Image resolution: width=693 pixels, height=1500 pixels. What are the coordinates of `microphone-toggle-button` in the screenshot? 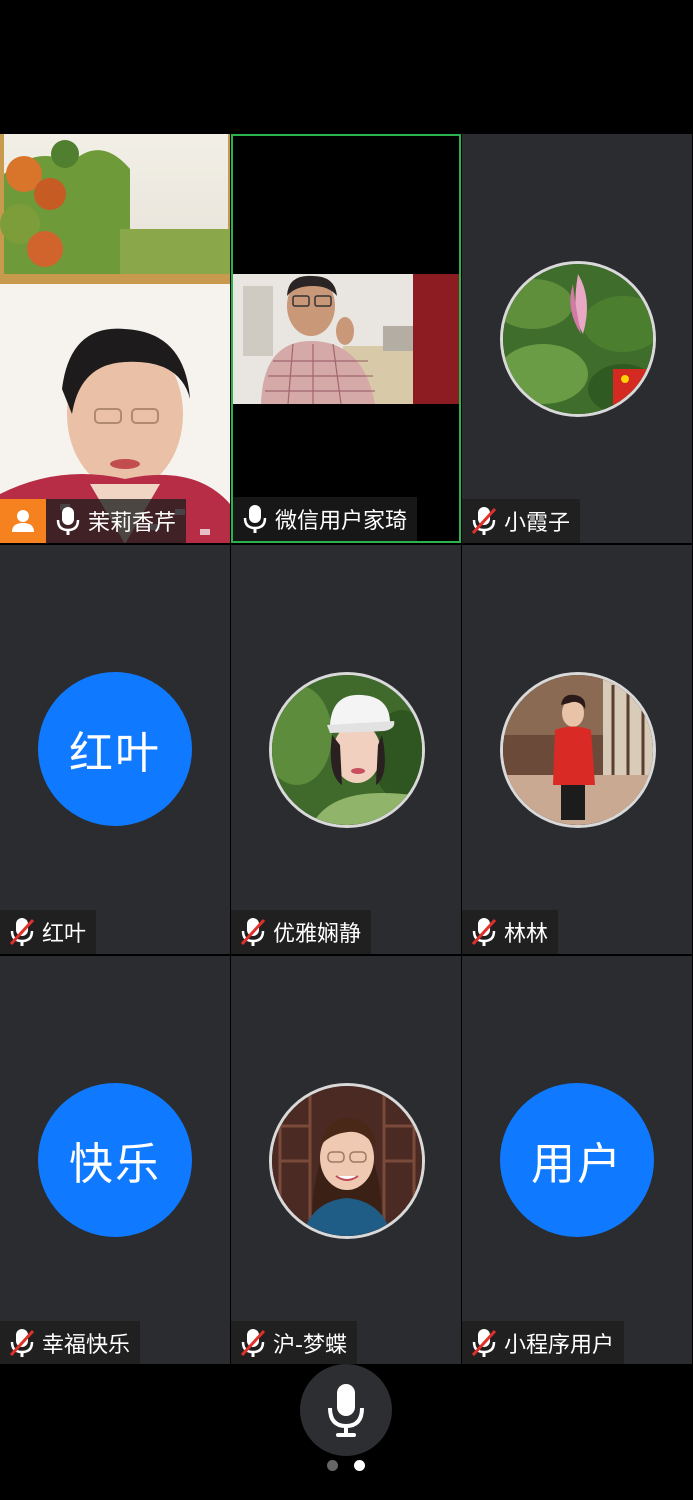 It's located at (346, 1410).